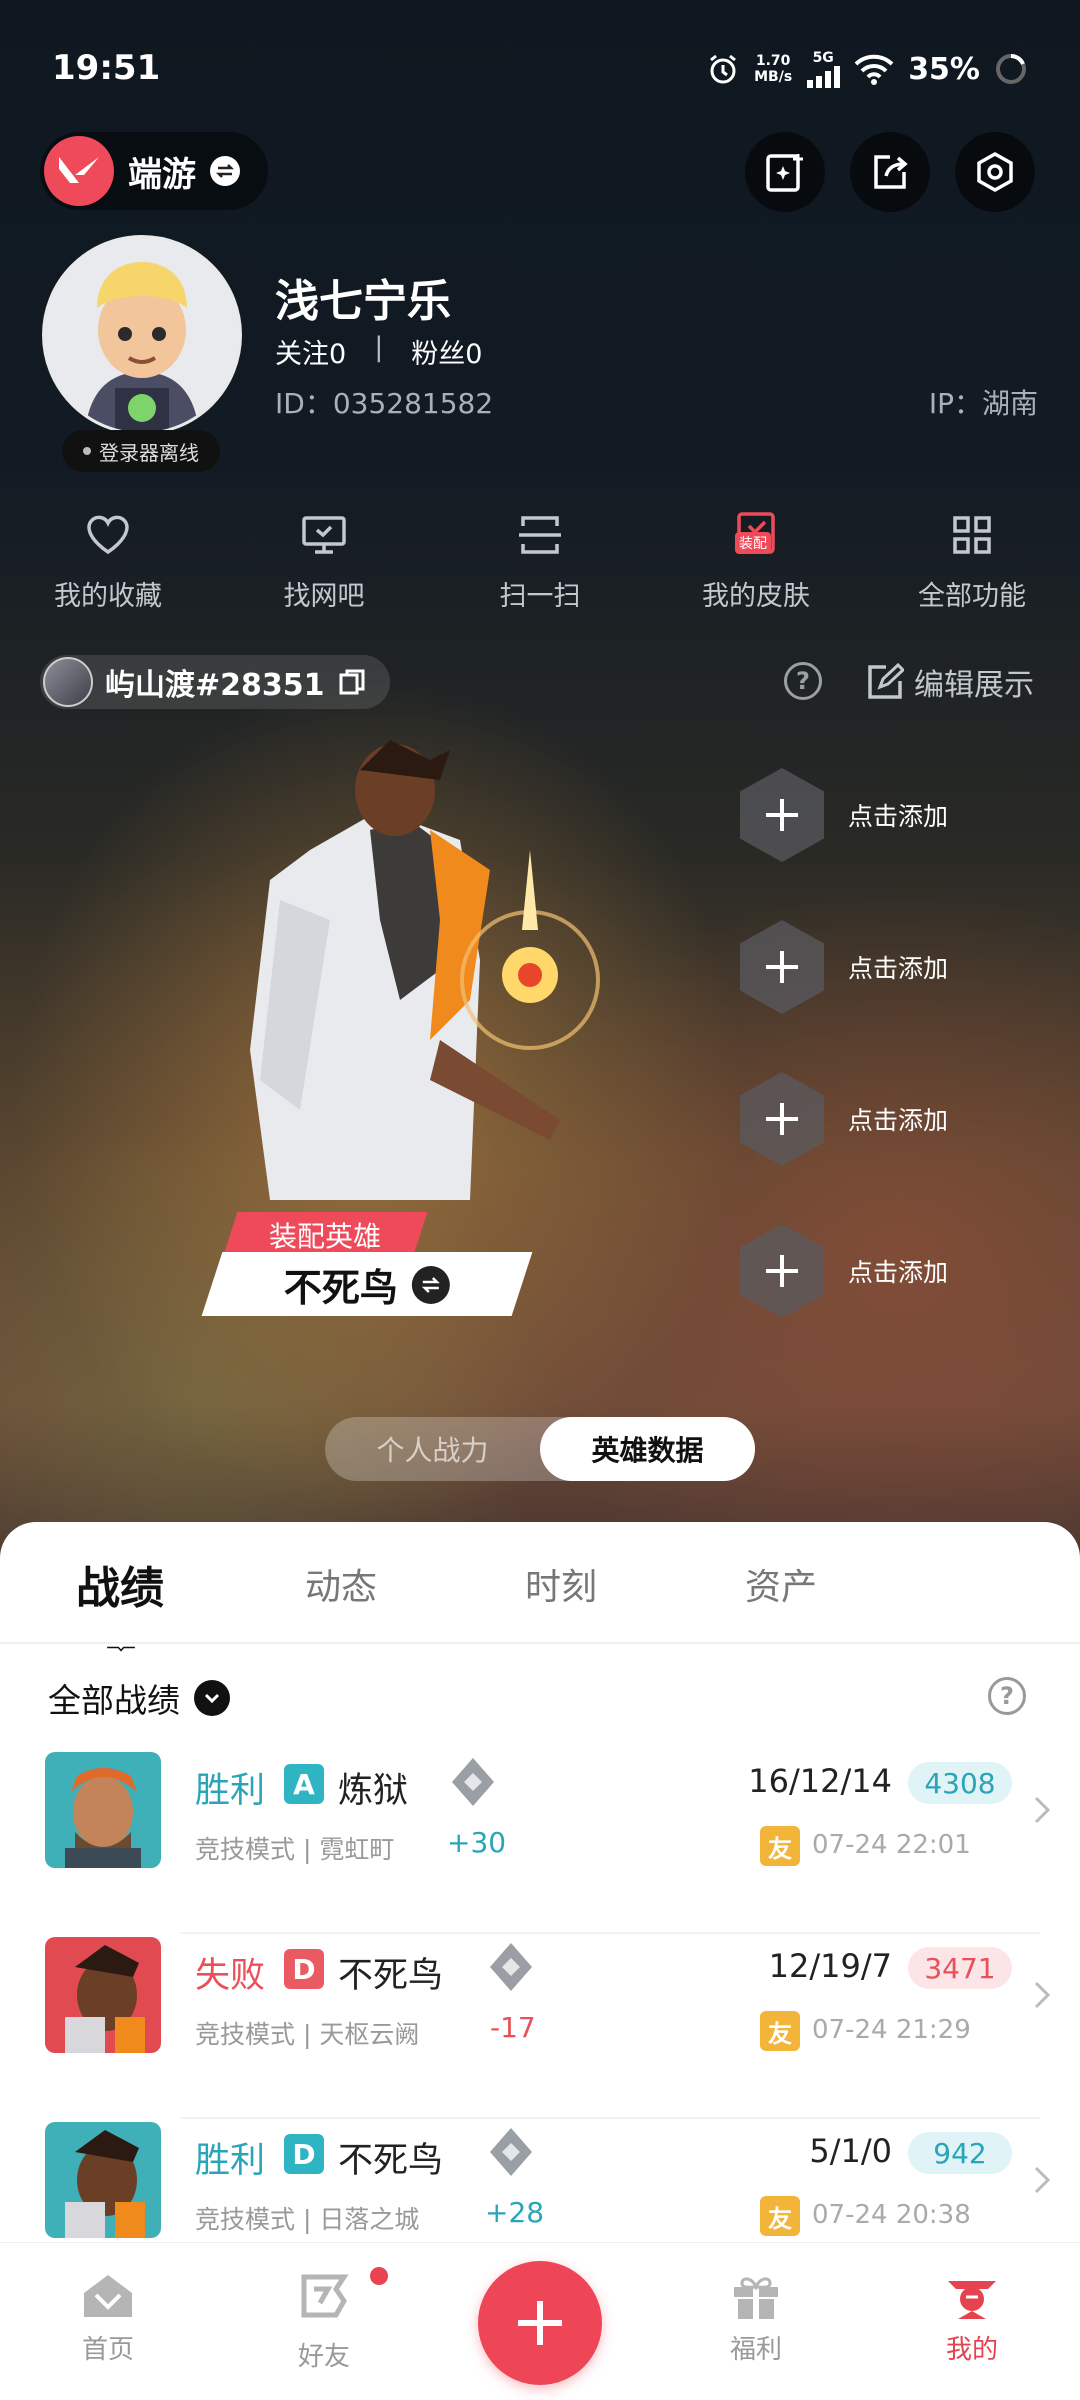 Image resolution: width=1080 pixels, height=2400 pixels. What do you see at coordinates (561, 1584) in the screenshot?
I see `tab-moments: 时刻` at bounding box center [561, 1584].